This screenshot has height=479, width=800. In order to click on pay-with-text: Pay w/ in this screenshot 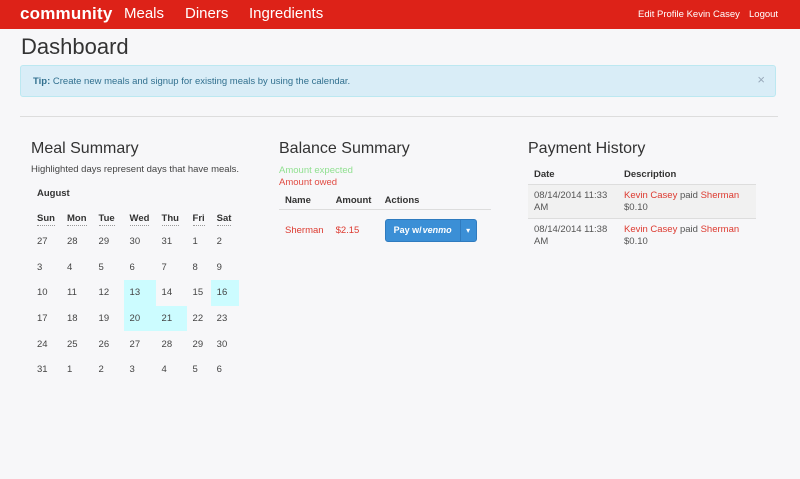, I will do `click(407, 230)`.